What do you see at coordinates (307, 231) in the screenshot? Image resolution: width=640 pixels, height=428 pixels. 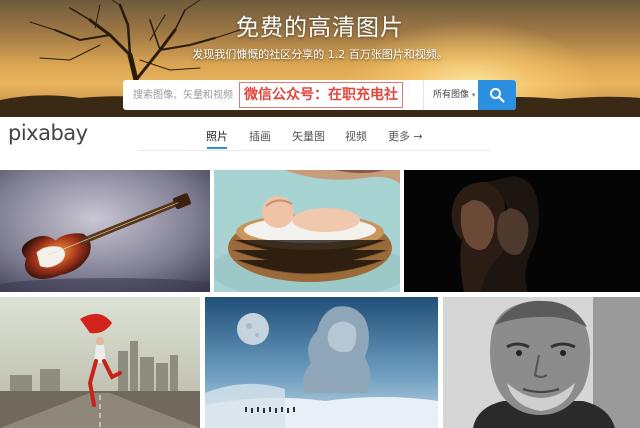 I see `photo-baby-in-basket` at bounding box center [307, 231].